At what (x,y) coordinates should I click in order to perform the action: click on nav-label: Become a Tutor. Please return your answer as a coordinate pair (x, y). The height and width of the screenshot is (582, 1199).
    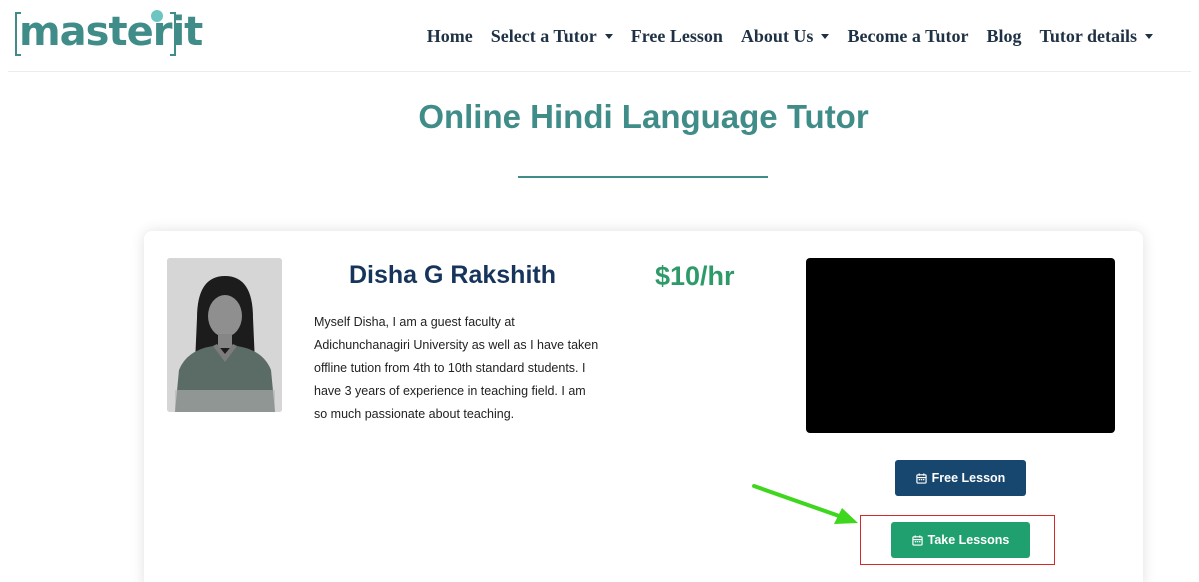
    Looking at the image, I should click on (908, 36).